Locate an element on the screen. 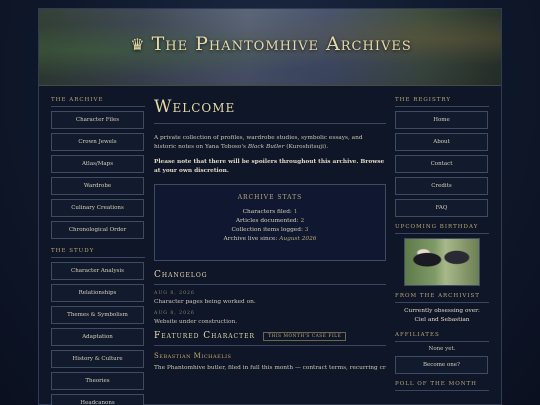  registry-heading: The Registry is located at coordinates (442, 102).